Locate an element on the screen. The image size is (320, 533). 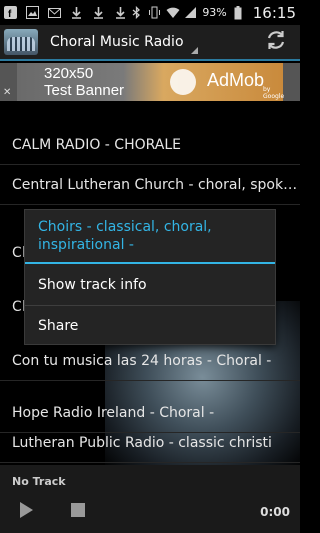
status-bar: f 93% 16:15 is located at coordinates (150, 12).